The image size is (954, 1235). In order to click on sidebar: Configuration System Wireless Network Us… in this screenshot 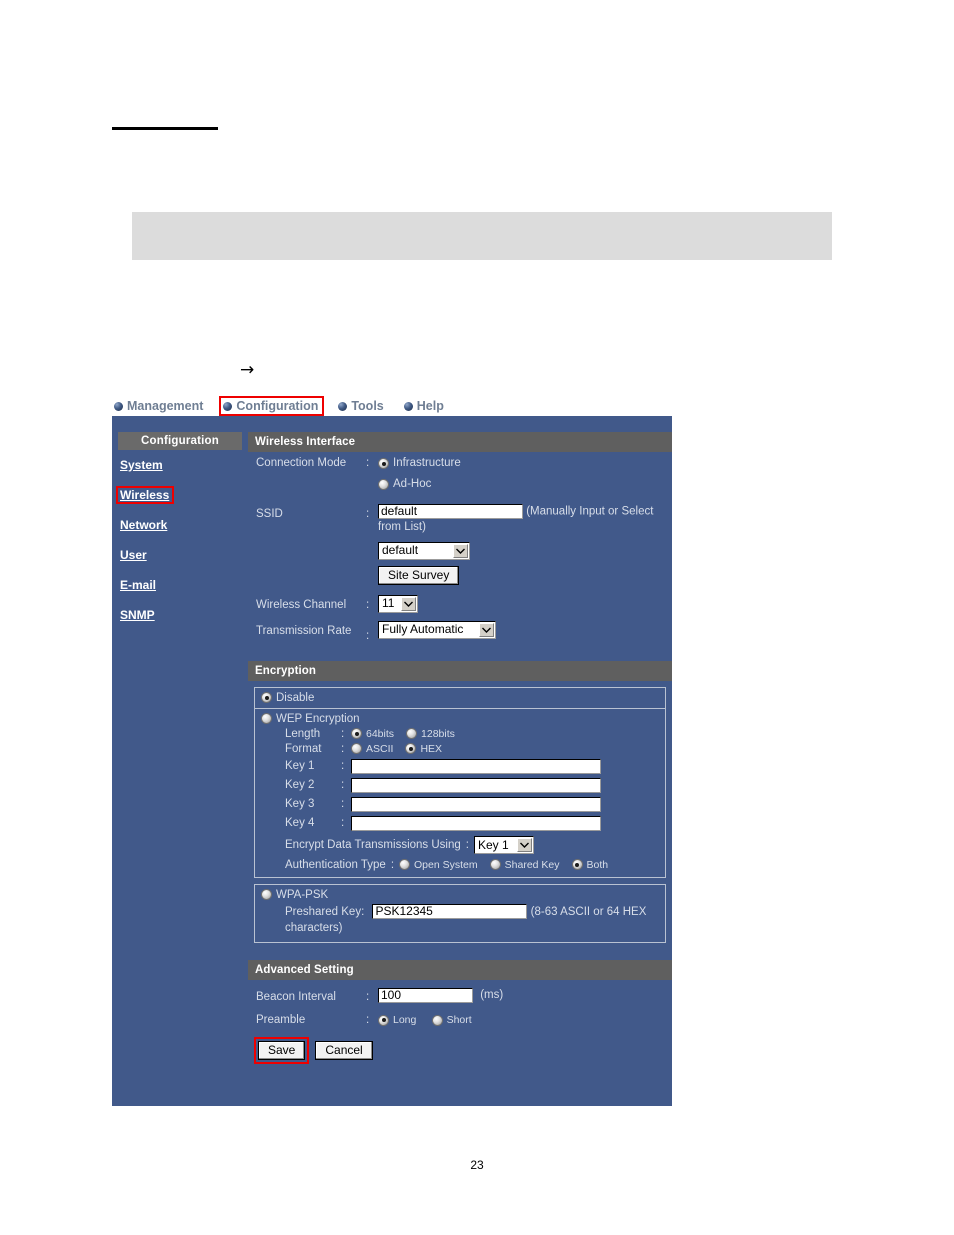, I will do `click(180, 527)`.